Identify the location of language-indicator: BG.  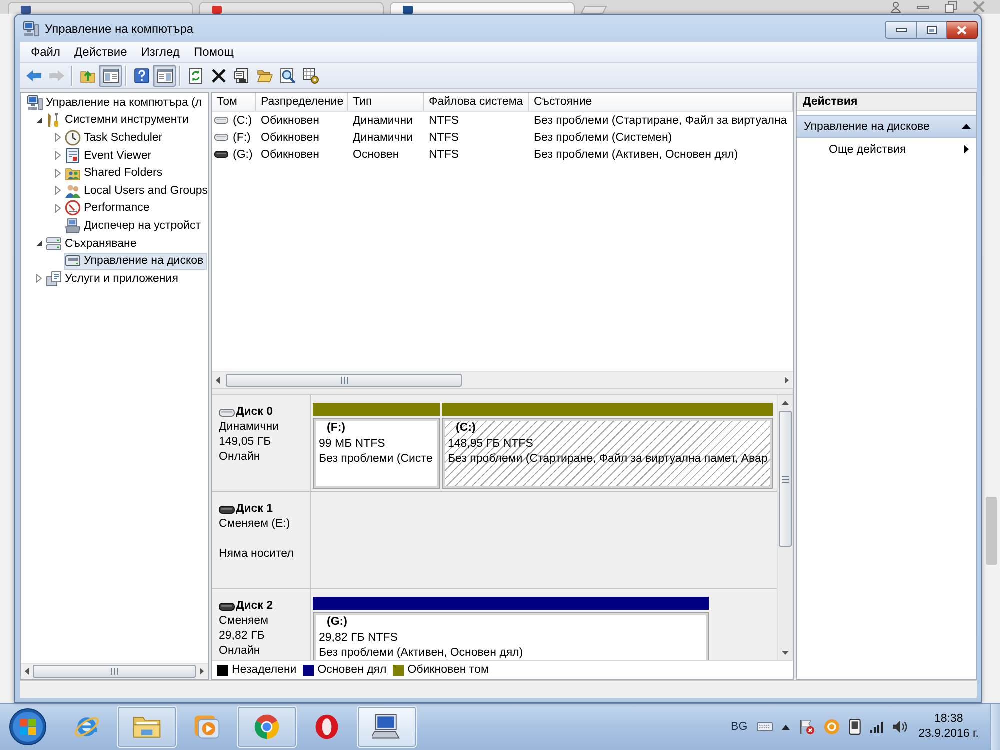
(739, 727).